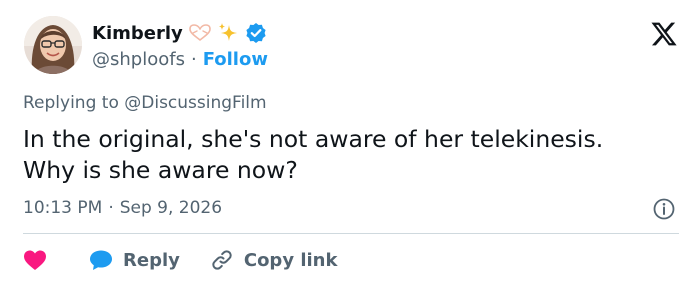 The width and height of the screenshot is (700, 287). I want to click on heart-hands-icon, so click(199, 33).